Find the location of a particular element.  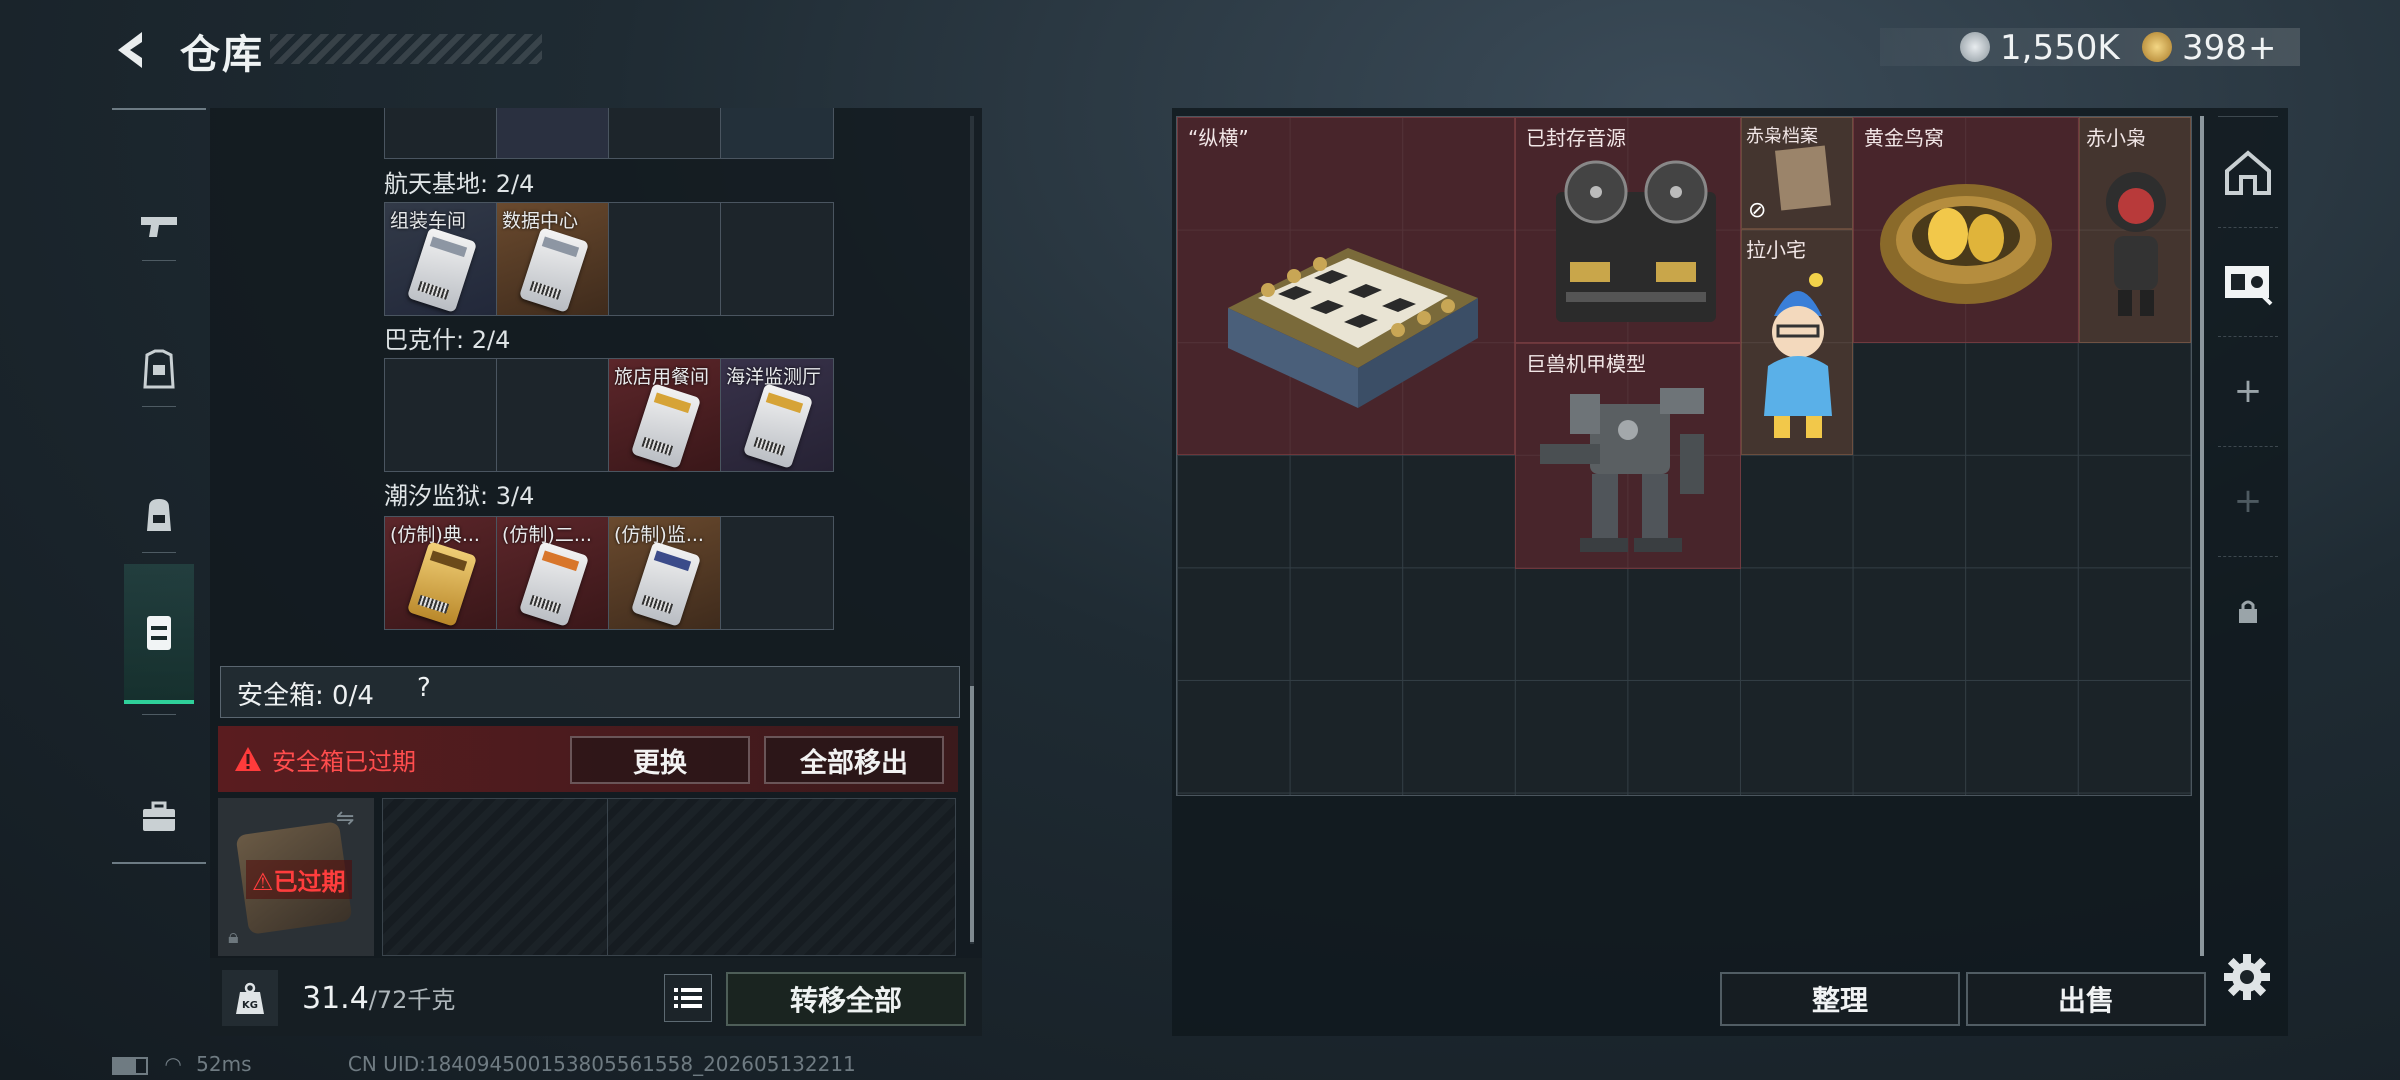

safe-box-header: 安全箱: 0/4 ? is located at coordinates (590, 692).